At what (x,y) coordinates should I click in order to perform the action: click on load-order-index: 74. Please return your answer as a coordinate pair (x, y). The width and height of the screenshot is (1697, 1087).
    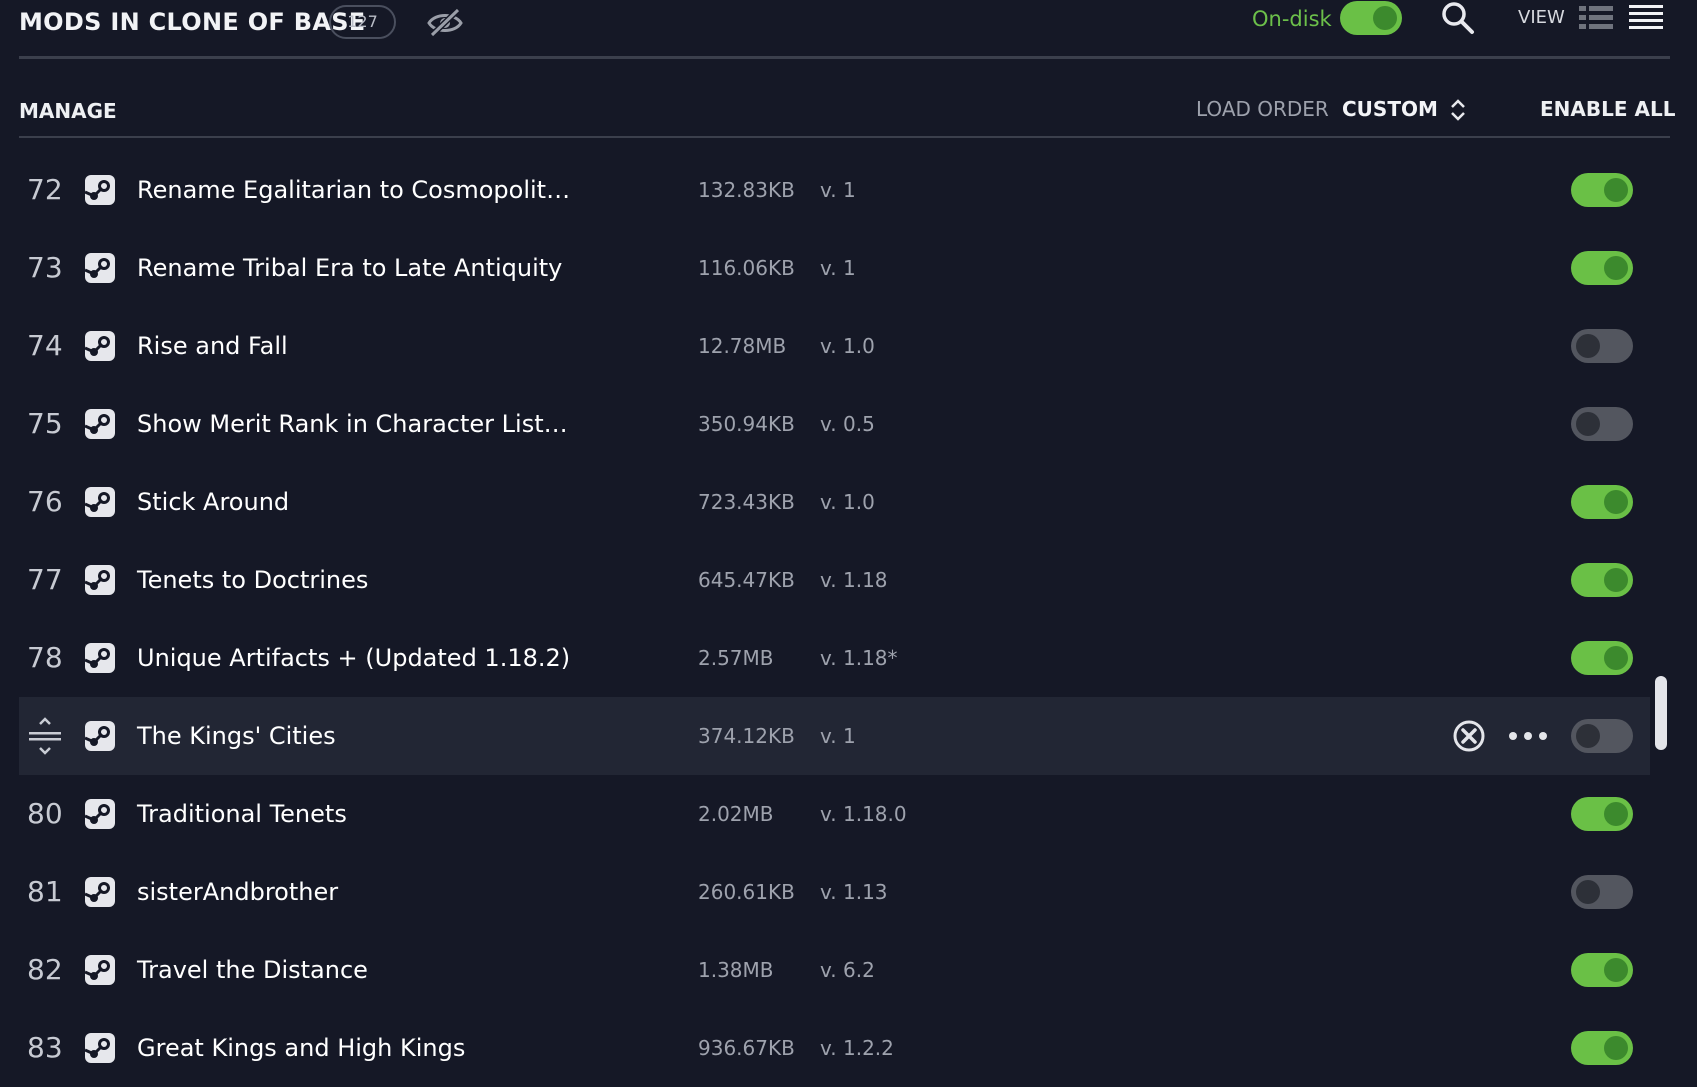
    Looking at the image, I should click on (45, 345).